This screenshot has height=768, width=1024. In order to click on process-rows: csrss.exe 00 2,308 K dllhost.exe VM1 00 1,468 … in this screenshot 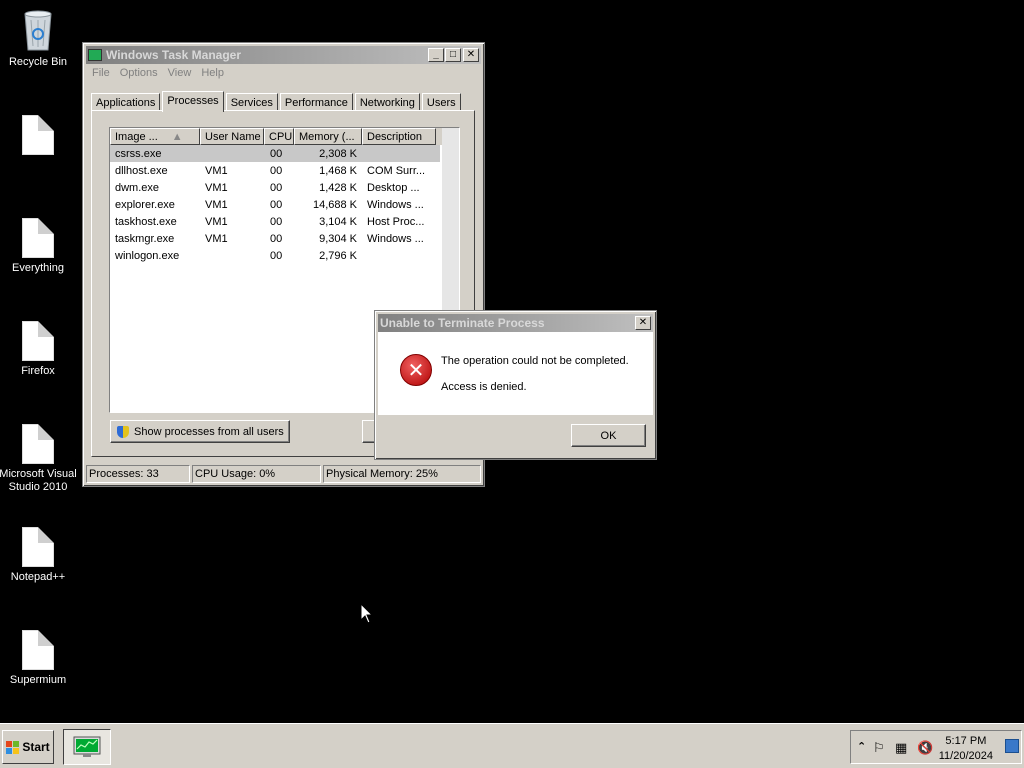, I will do `click(284, 204)`.